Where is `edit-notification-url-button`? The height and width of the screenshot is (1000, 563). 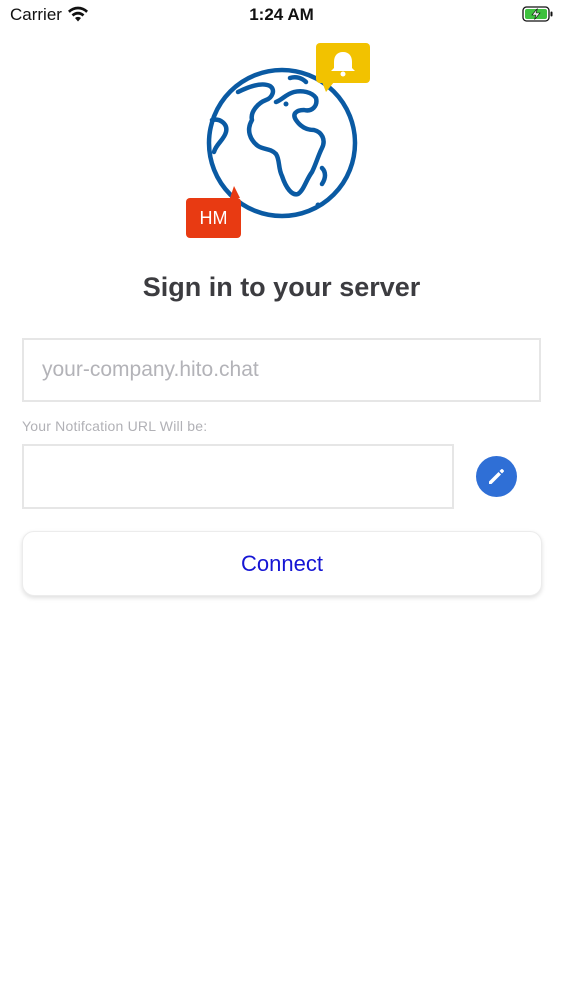
edit-notification-url-button is located at coordinates (496, 476).